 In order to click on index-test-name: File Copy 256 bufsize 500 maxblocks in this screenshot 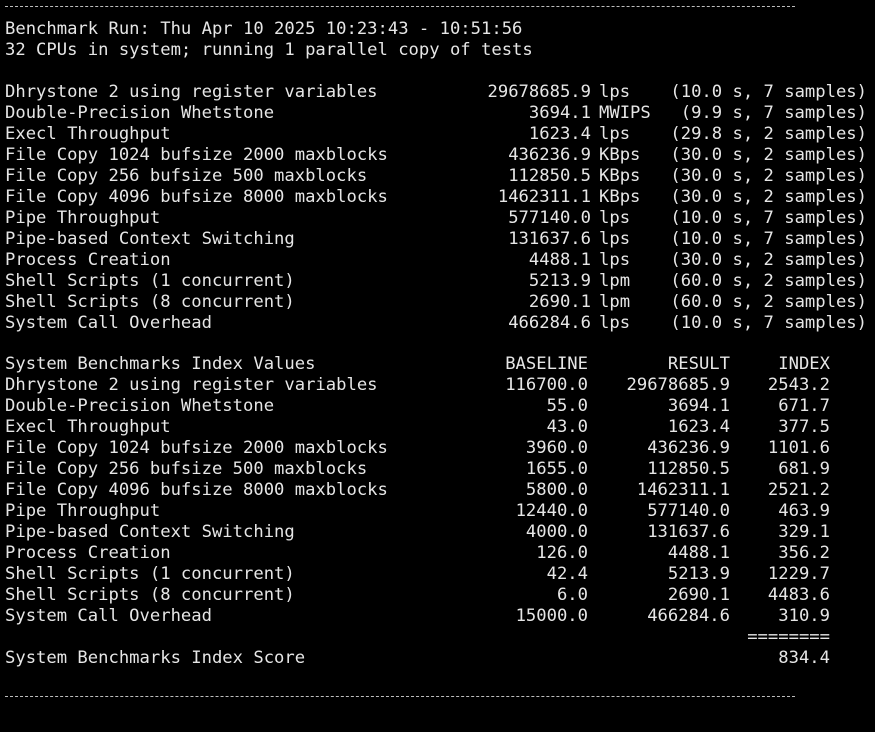, I will do `click(186, 469)`.